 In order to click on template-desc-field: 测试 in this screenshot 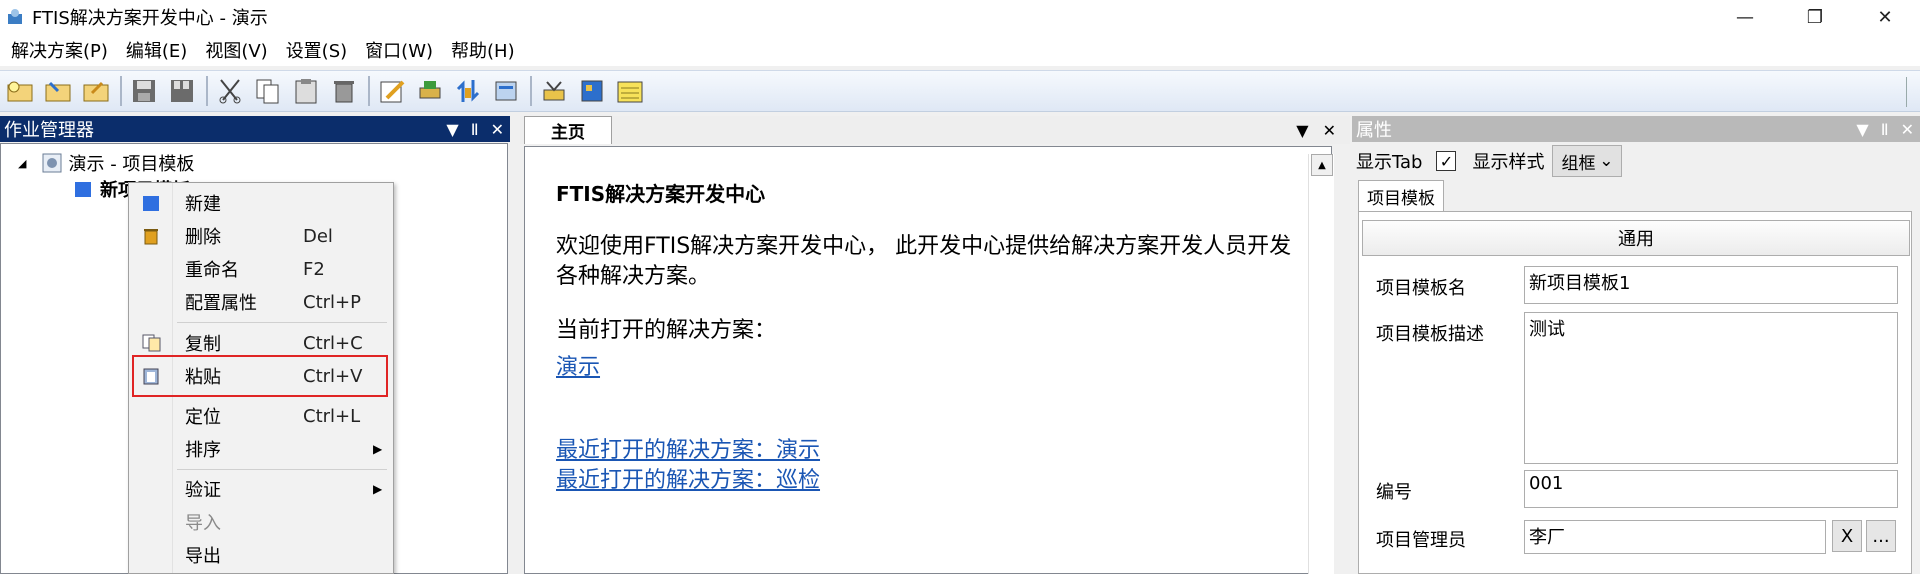, I will do `click(1711, 388)`.